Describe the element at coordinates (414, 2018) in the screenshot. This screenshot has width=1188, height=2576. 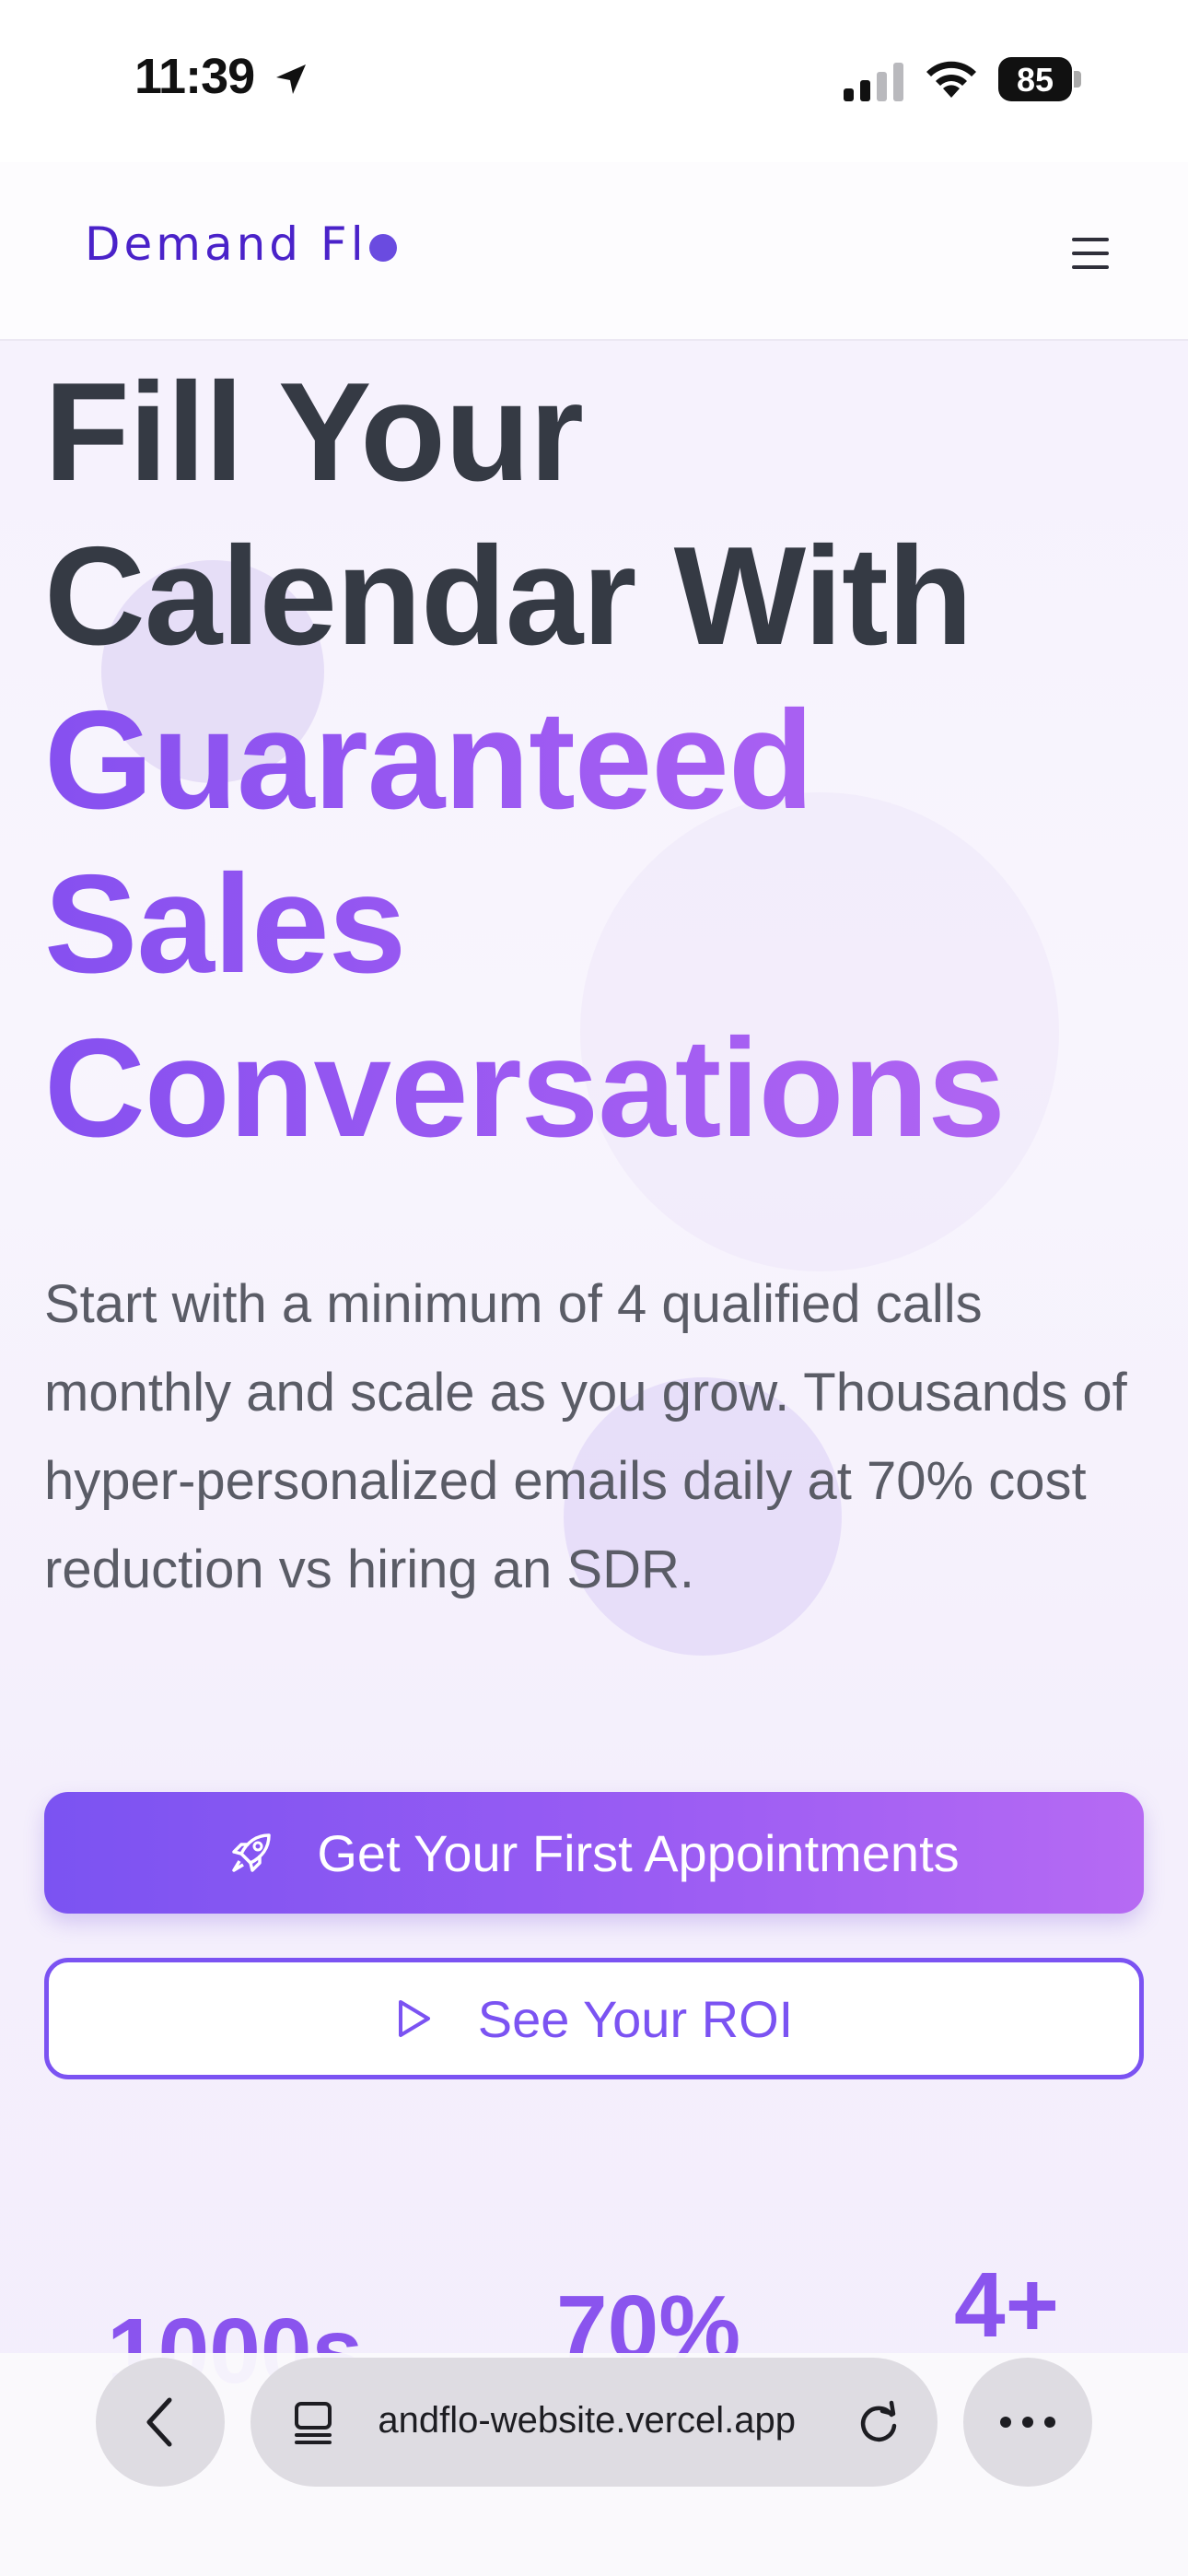
I see `play-icon` at that location.